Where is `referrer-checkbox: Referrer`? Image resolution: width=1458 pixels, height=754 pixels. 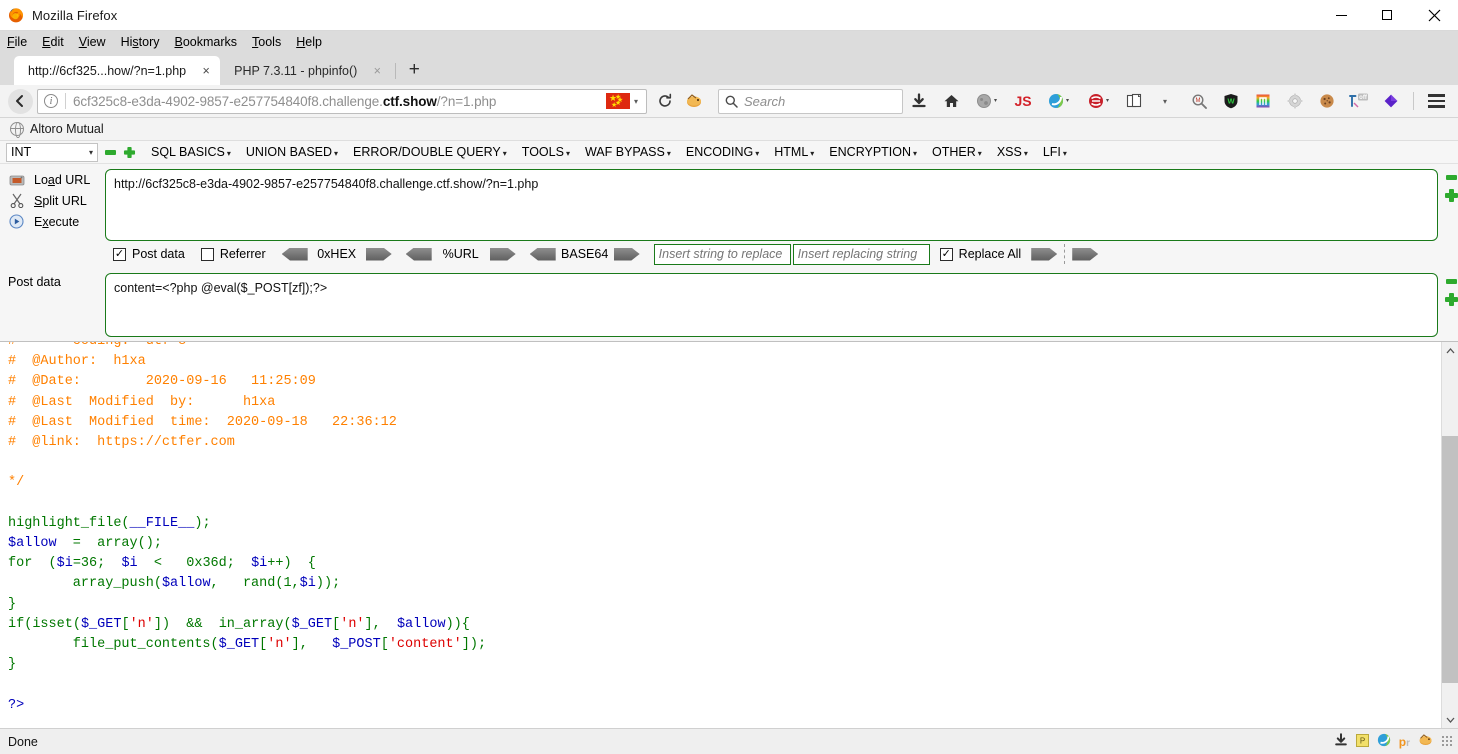
referrer-checkbox: Referrer is located at coordinates (233, 254).